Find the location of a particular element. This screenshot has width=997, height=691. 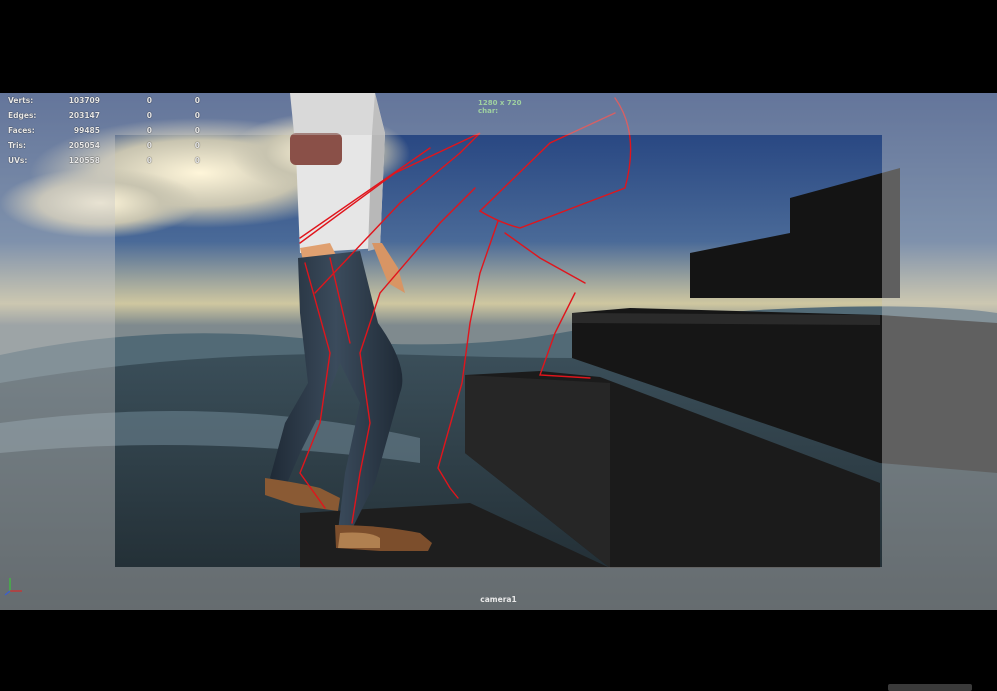

letterbox-bottom is located at coordinates (498, 650).